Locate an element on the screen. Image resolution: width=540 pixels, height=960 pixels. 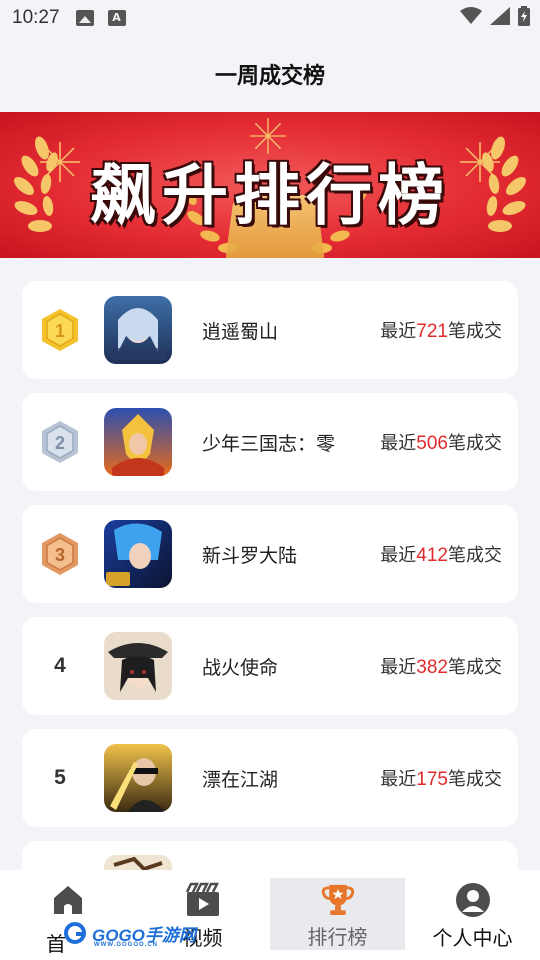
video-icon is located at coordinates (202, 899).